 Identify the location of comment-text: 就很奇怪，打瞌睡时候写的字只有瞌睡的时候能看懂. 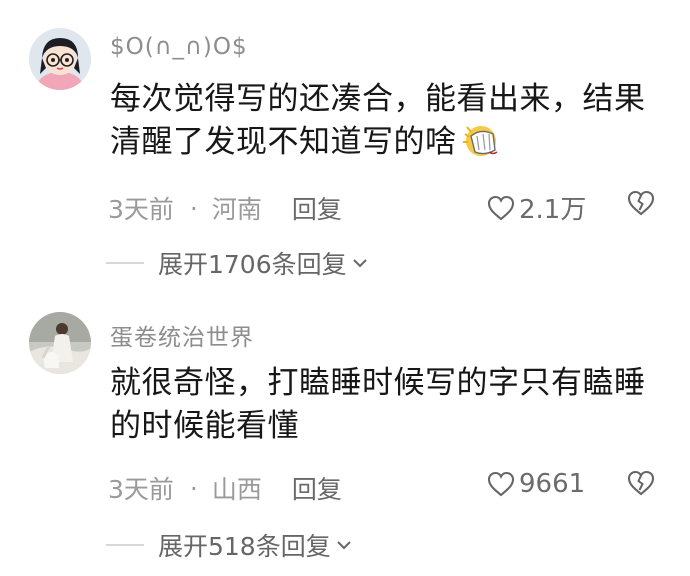
(390, 405).